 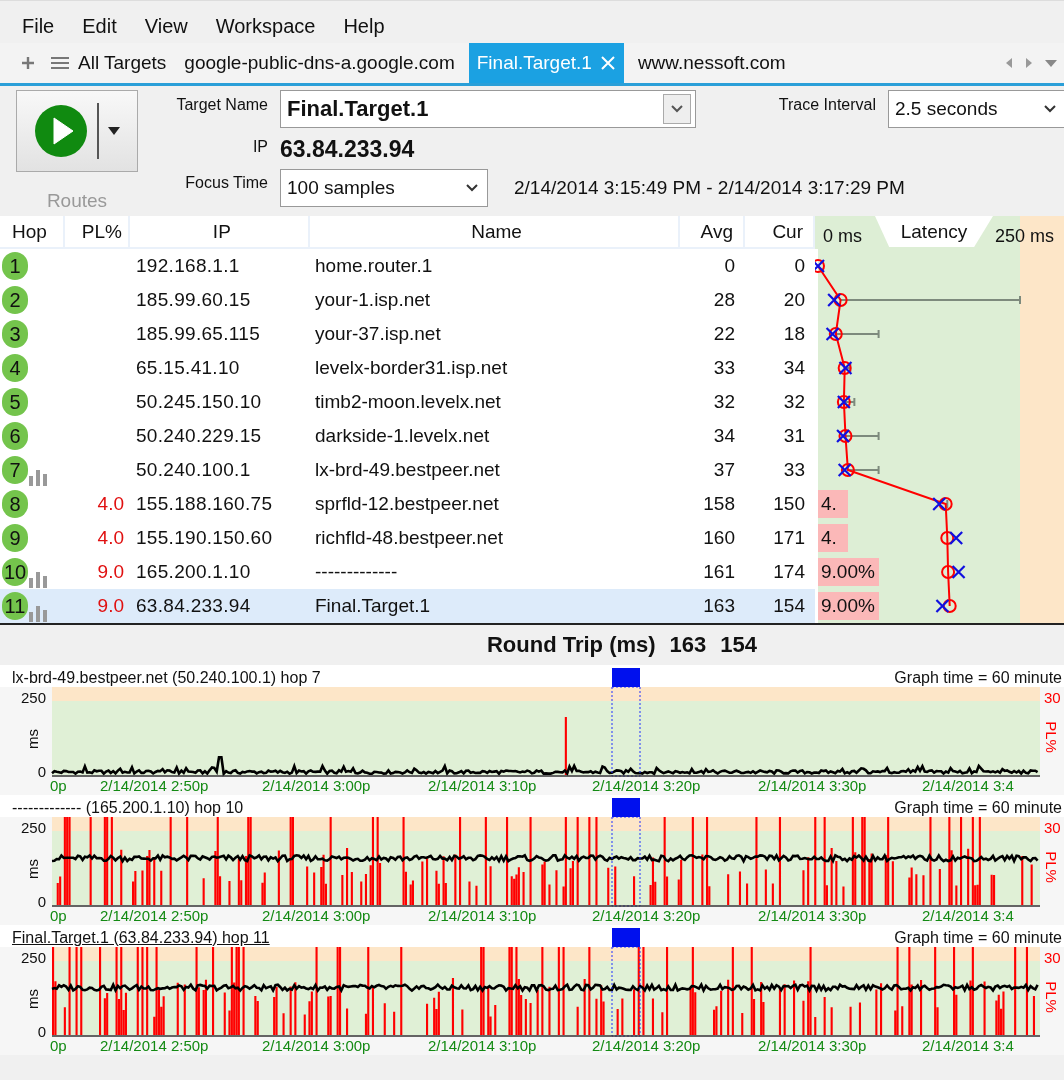 I want to click on hop-row: 2 185.99.60.15 your-1.isp.net 28 20, so click(x=532, y=300).